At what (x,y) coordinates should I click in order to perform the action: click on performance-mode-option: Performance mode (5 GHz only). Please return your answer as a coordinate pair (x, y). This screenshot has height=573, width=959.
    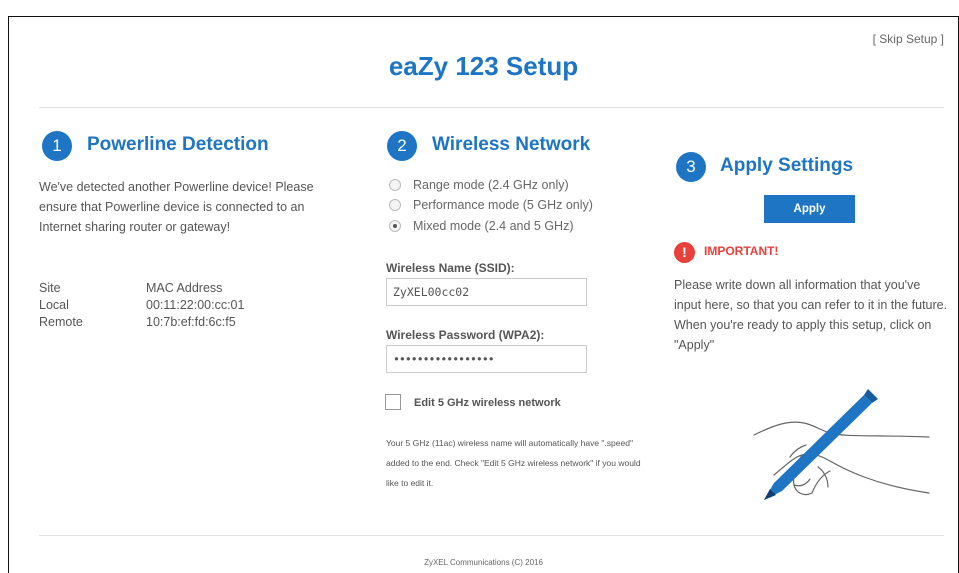
    Looking at the image, I should click on (491, 205).